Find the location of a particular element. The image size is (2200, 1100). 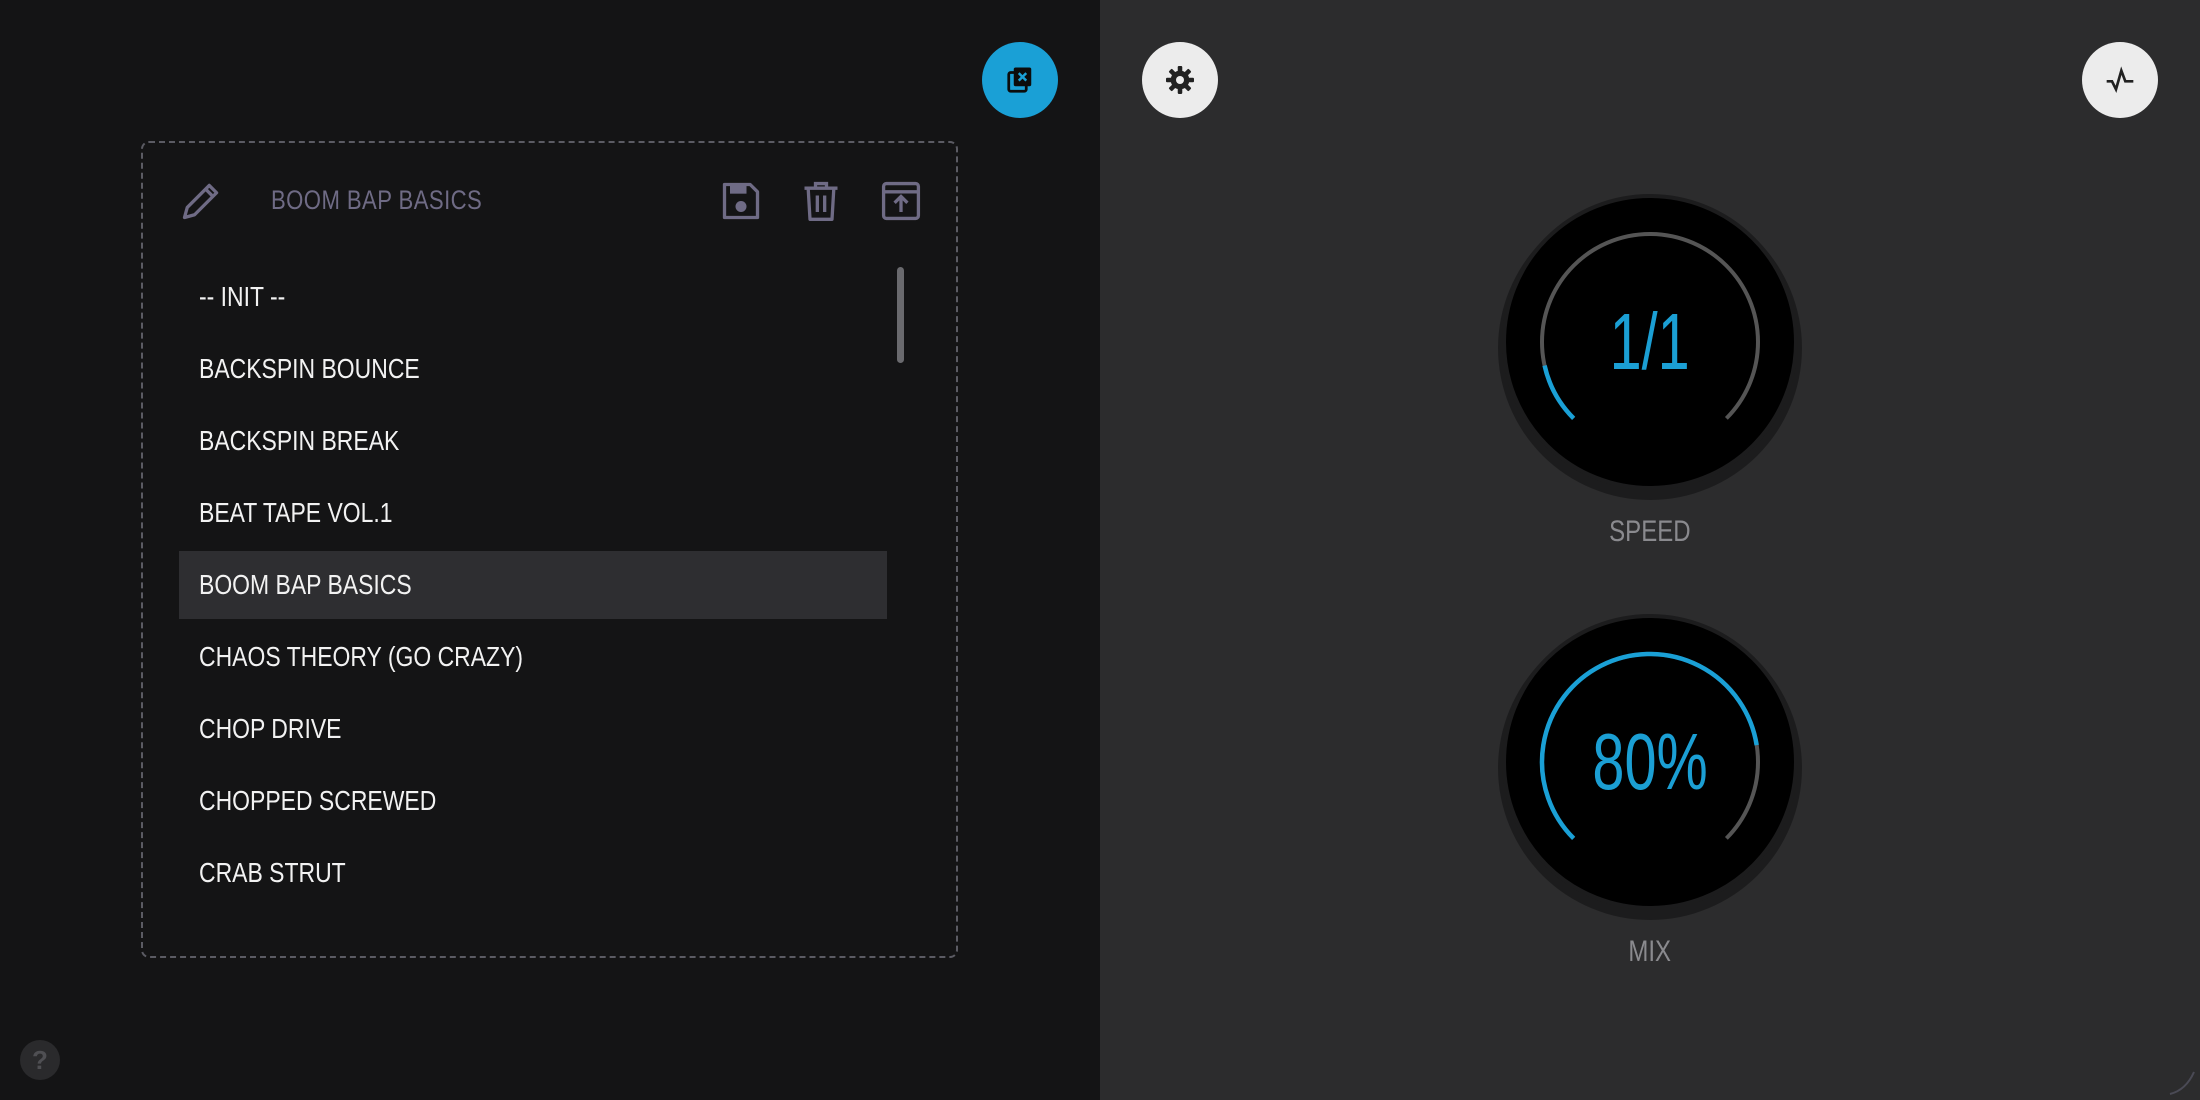

preset-list-item: -- INIT -- is located at coordinates (533, 297).